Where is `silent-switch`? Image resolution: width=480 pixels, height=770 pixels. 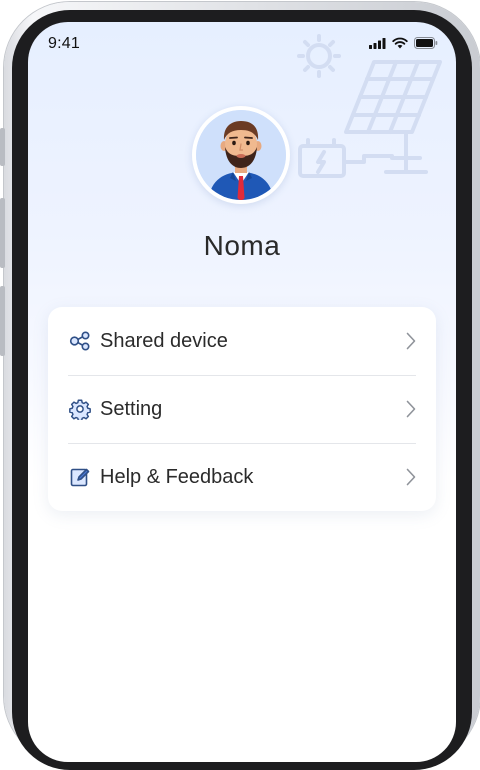 silent-switch is located at coordinates (2, 147).